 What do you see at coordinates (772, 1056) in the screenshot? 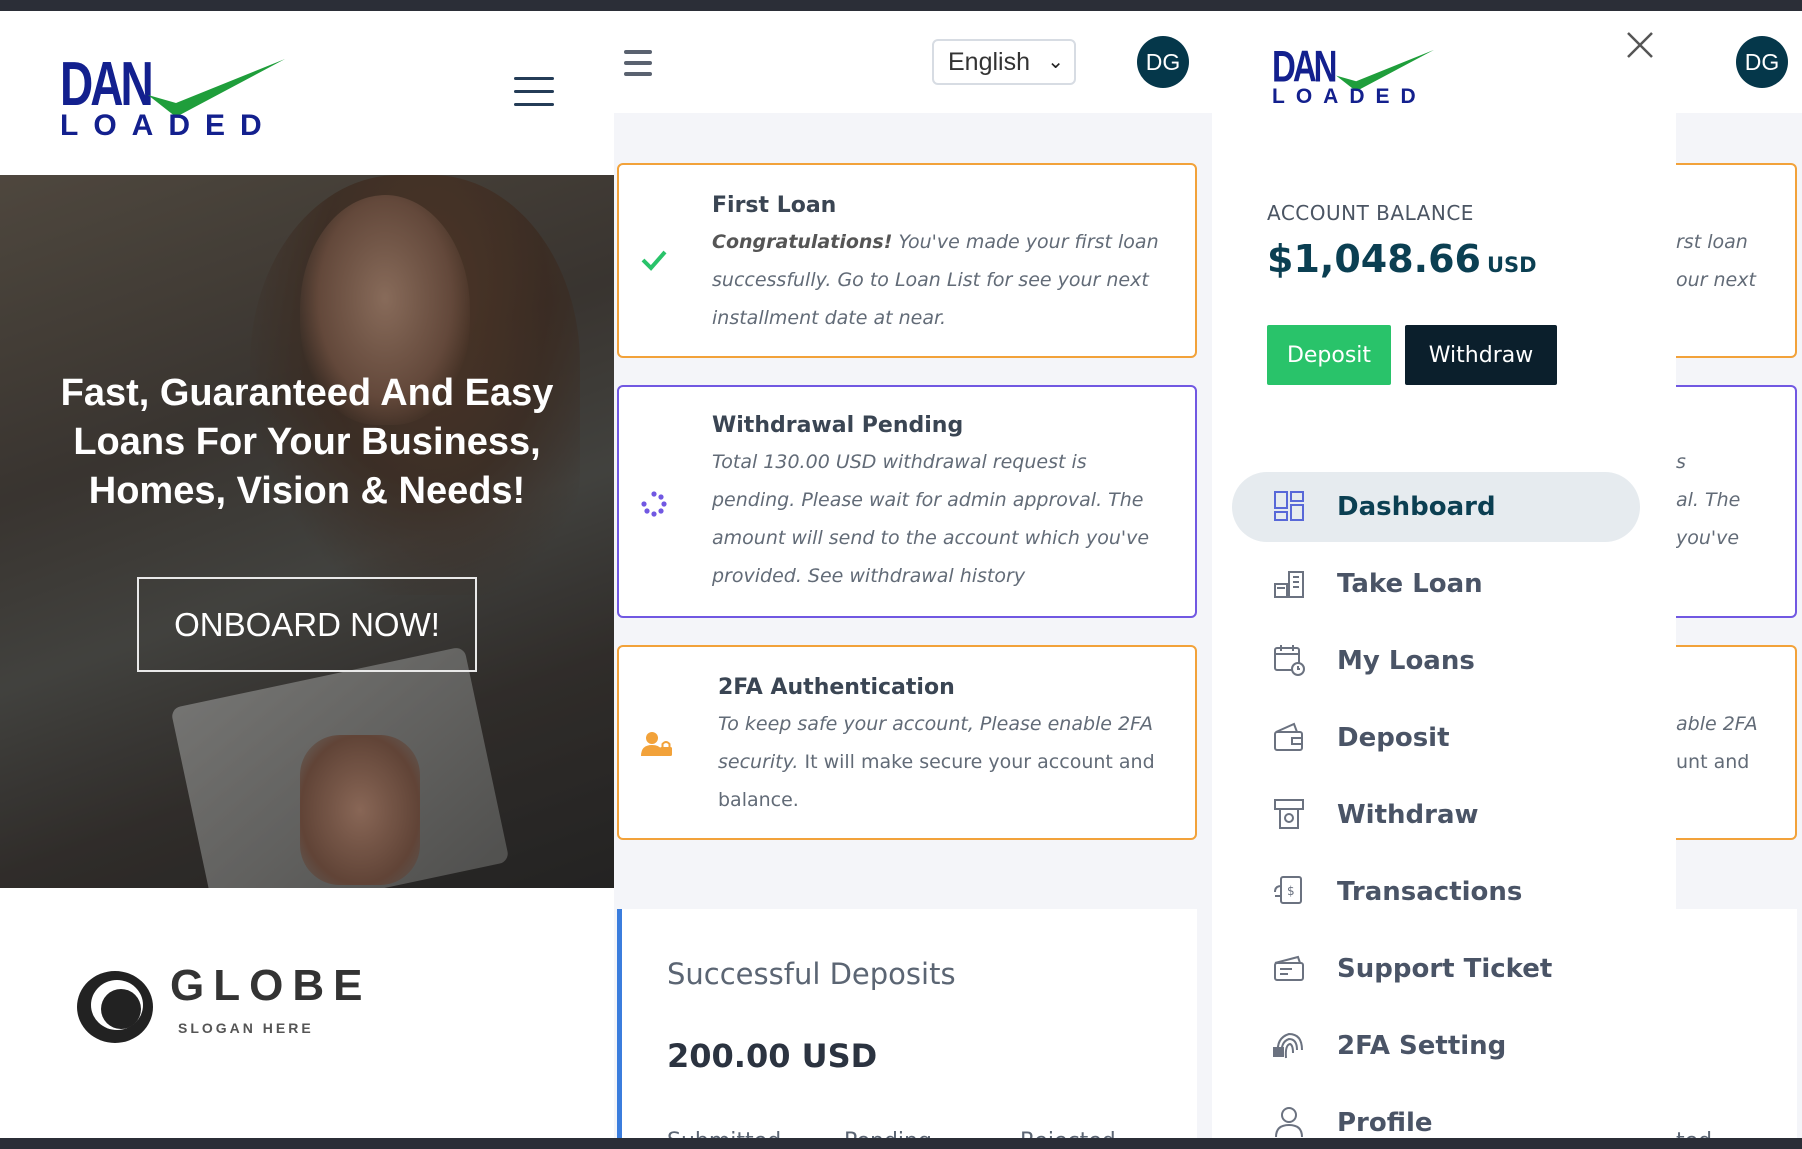
I see `card-value: 200.00 USD` at bounding box center [772, 1056].